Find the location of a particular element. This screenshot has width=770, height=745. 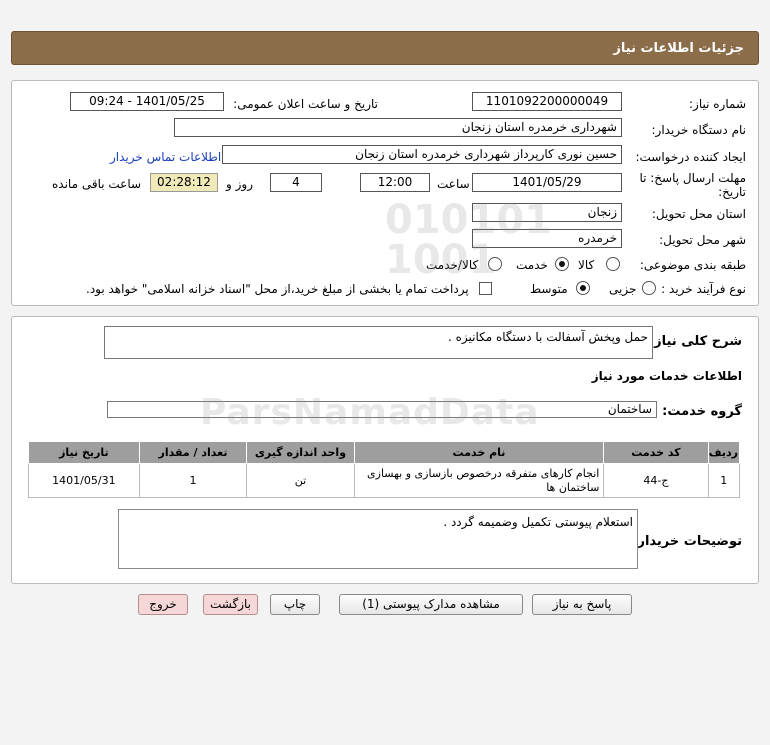

col-header-service-name: نام خدمت is located at coordinates (479, 452).